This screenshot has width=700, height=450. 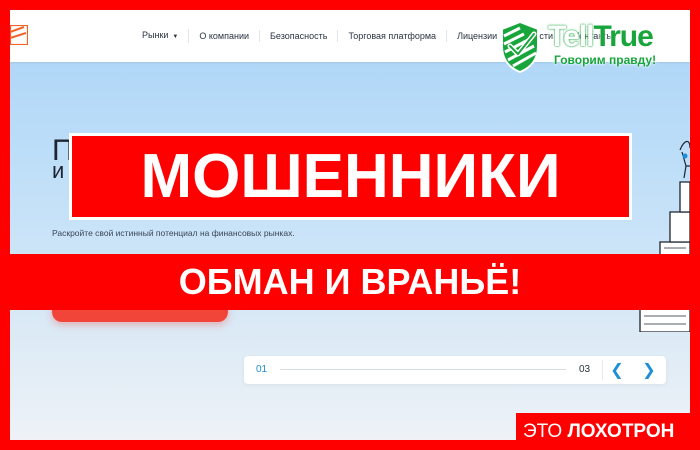 I want to click on slide-current-number: 01, so click(x=262, y=369).